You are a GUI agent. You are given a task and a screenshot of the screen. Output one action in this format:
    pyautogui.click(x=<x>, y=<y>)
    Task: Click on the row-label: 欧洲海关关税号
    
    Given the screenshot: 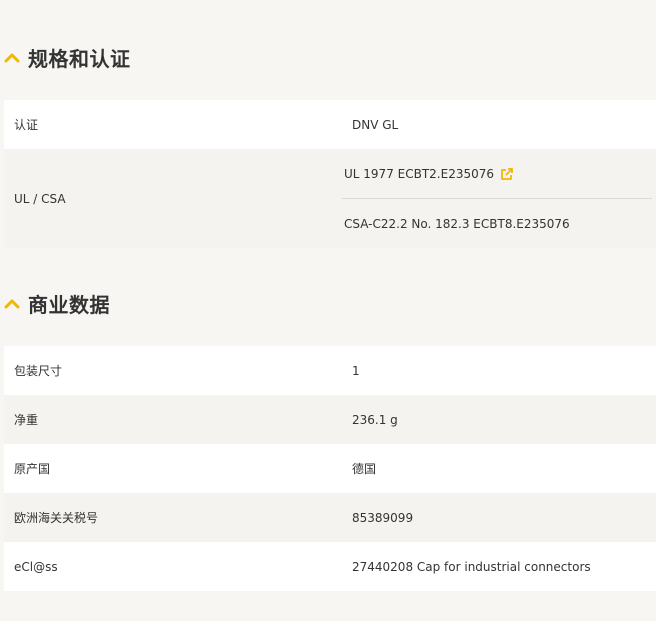 What is the action you would take?
    pyautogui.click(x=173, y=517)
    